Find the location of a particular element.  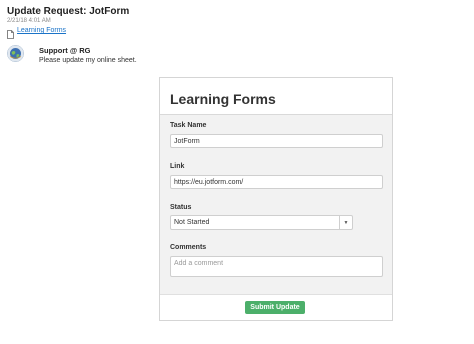

message-body: Please update my online sheet. is located at coordinates (88, 60).